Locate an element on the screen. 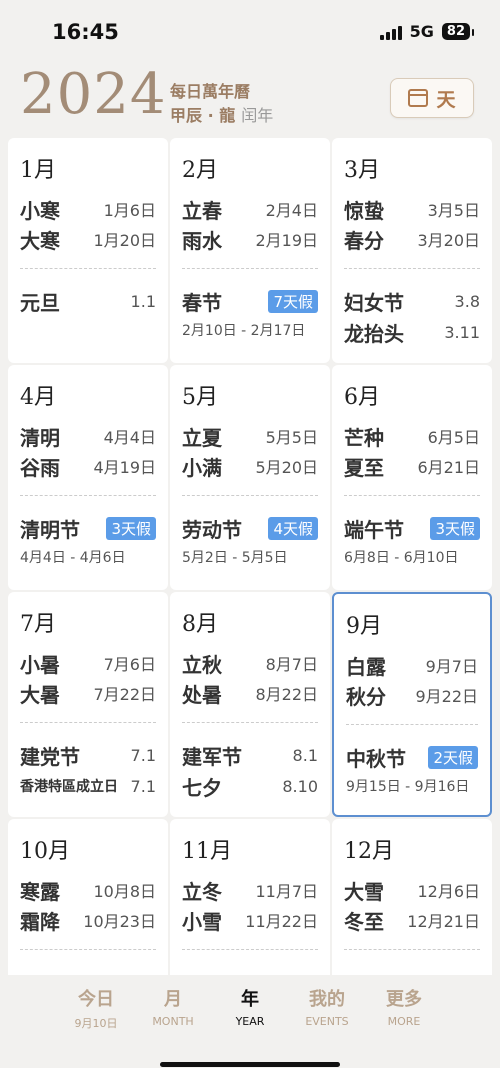  solar-term-name: 小雪 is located at coordinates (202, 921).